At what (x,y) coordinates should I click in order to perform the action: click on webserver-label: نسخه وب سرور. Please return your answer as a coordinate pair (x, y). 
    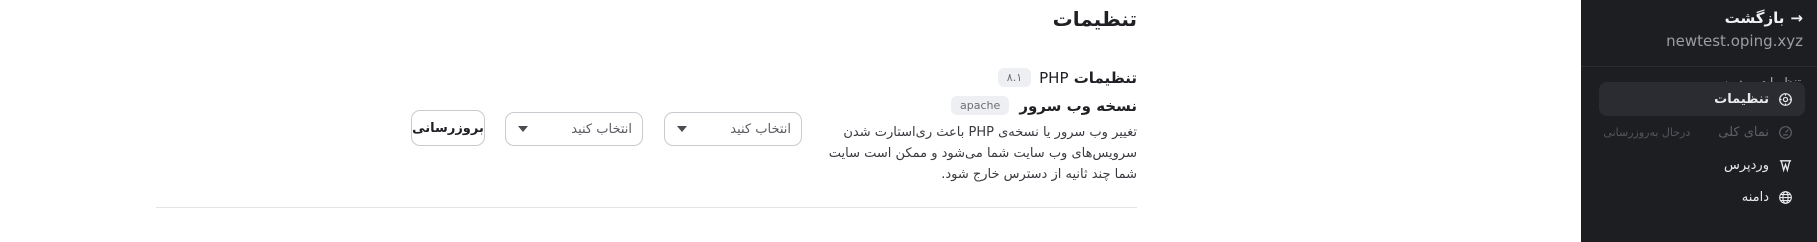
    Looking at the image, I should click on (1078, 105).